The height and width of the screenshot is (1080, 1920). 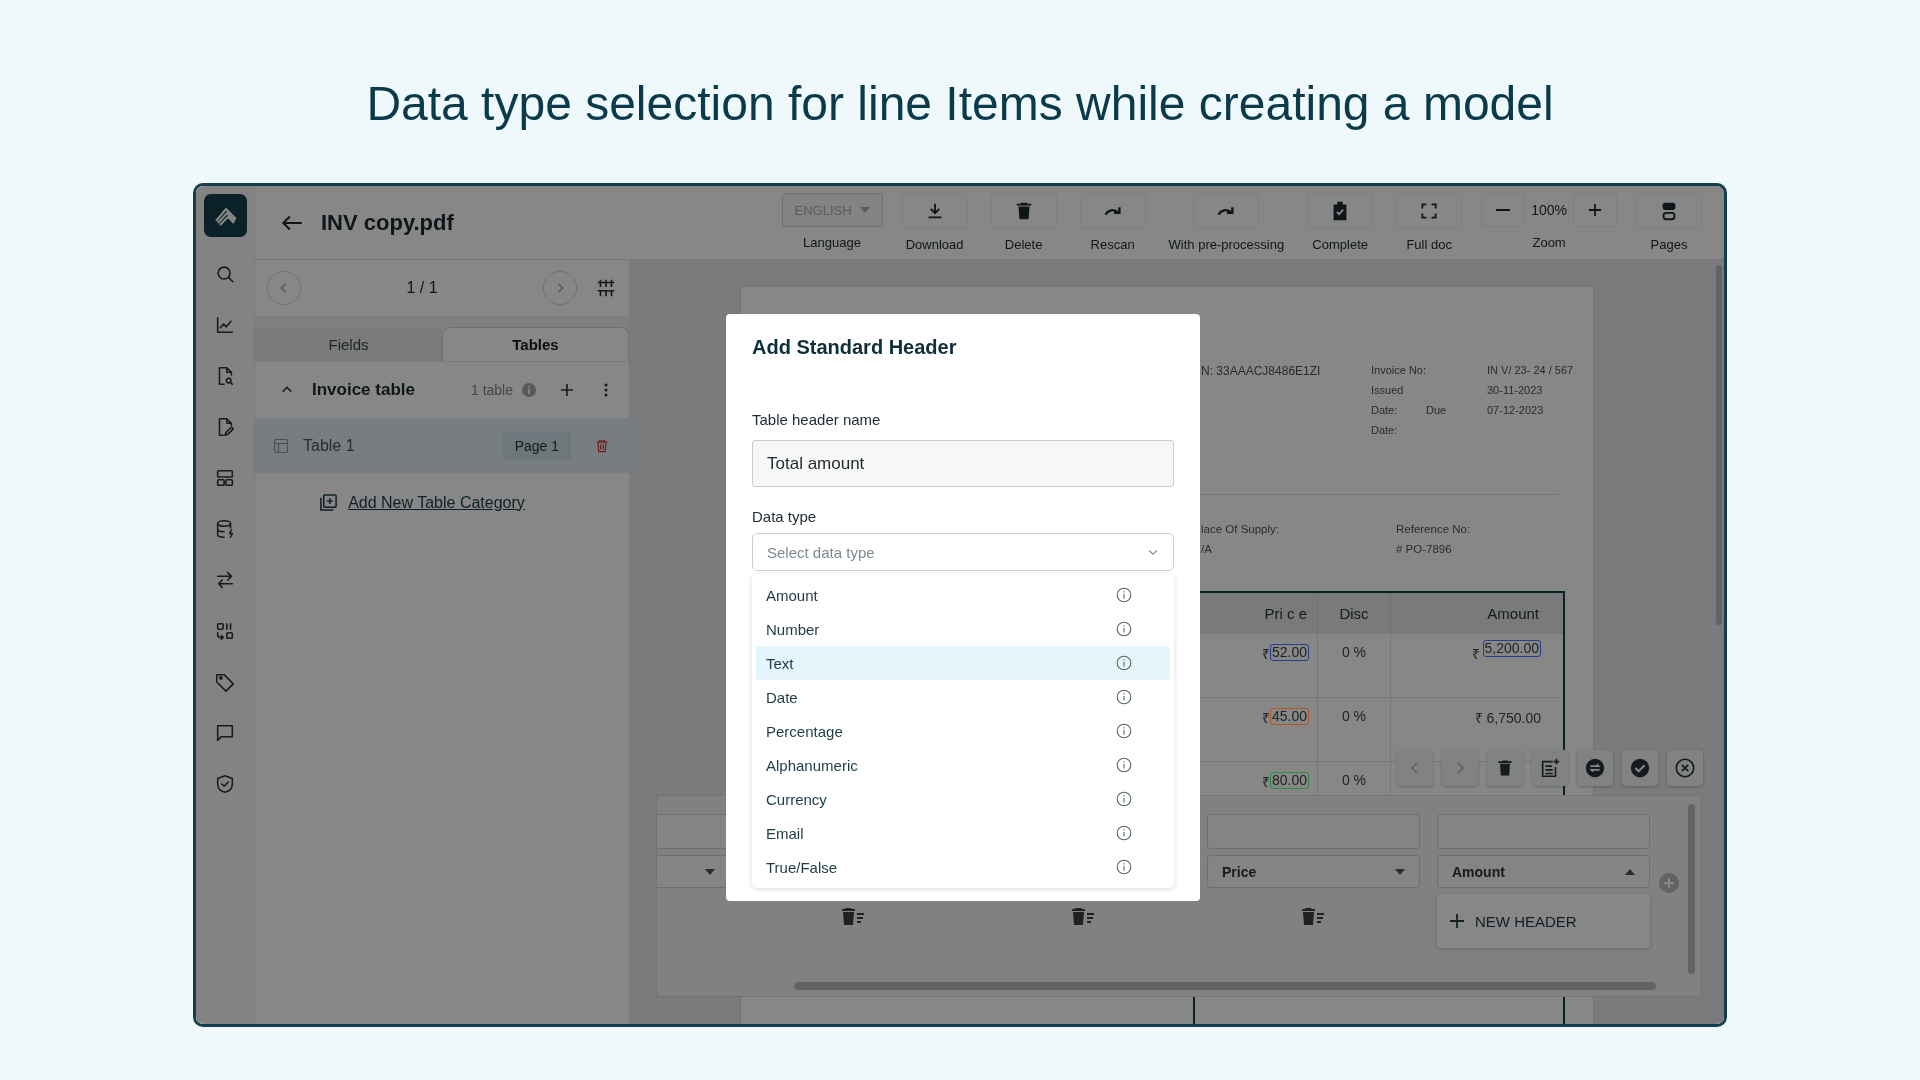 I want to click on more-options-icon, so click(x=606, y=390).